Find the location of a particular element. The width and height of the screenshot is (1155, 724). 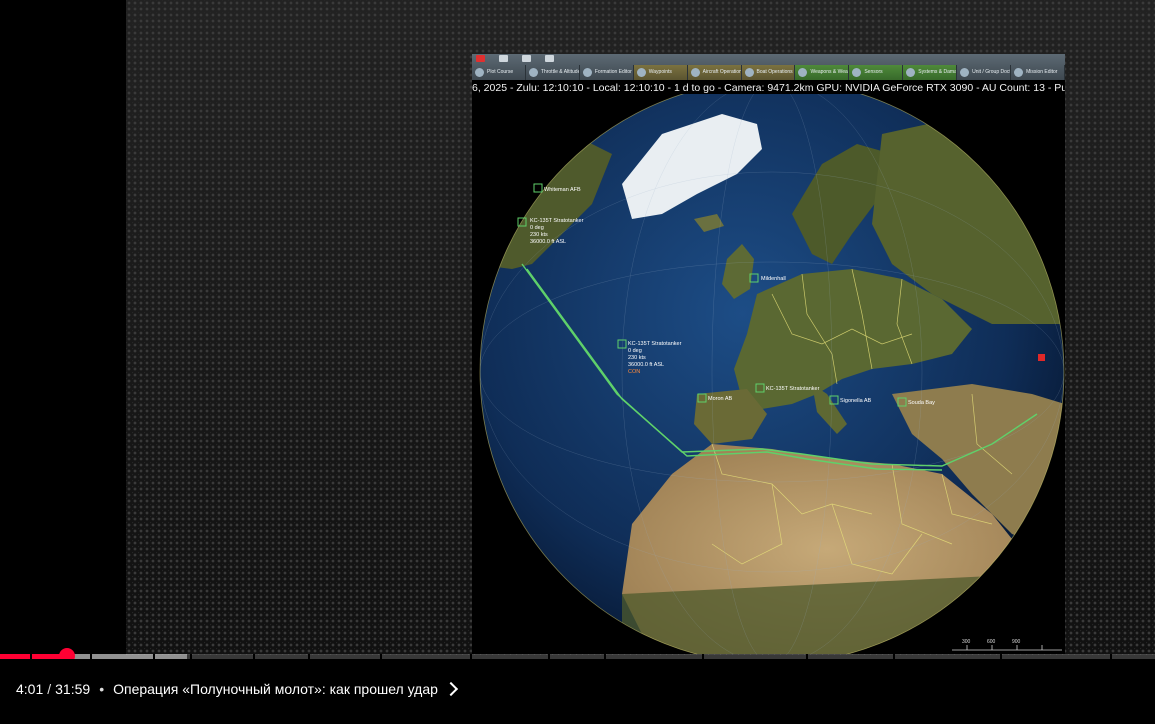

sim-toolbar-button: Unit / Group Doctrine is located at coordinates (984, 72).